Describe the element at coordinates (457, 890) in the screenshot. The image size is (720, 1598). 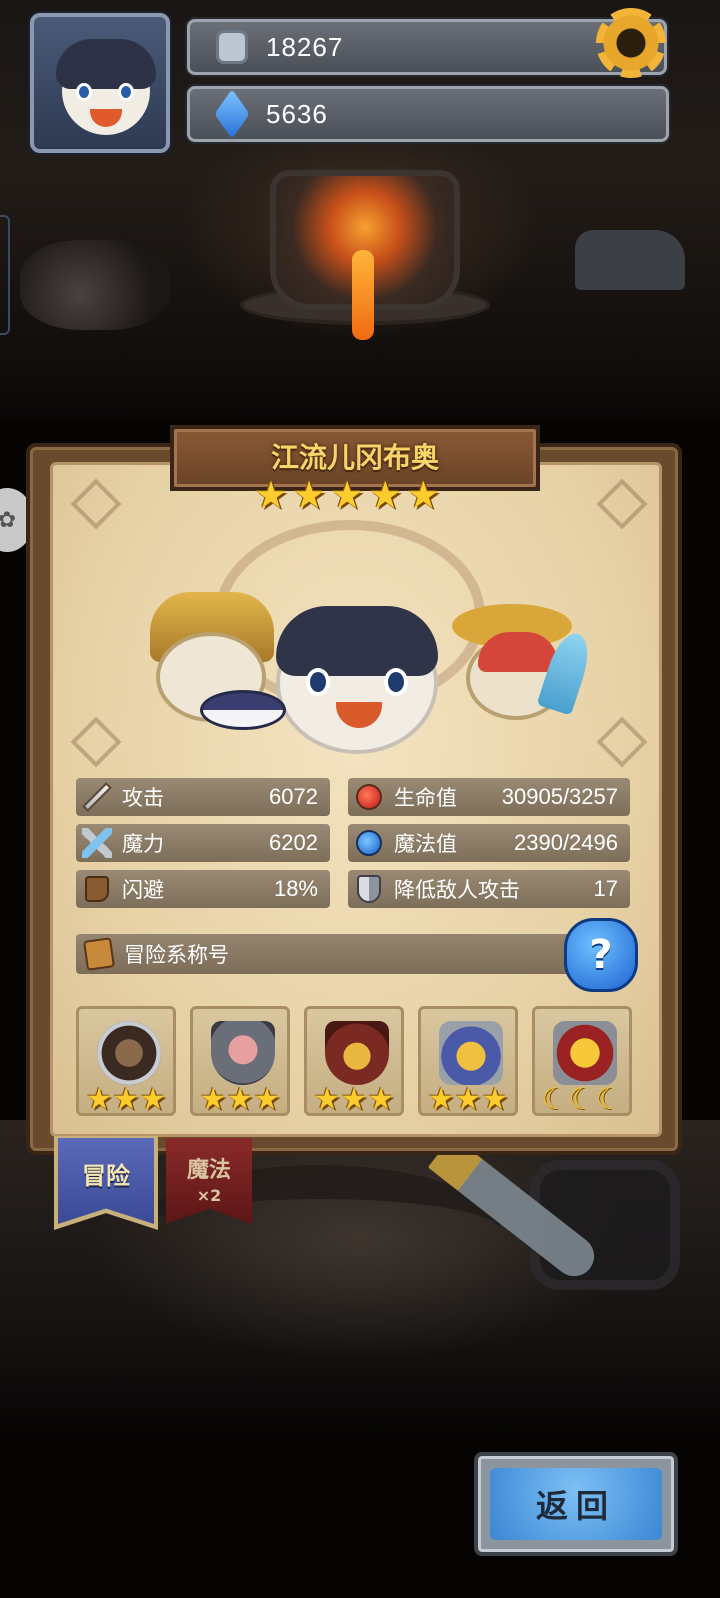
I see `stat-label: 降低敌人攻击` at that location.